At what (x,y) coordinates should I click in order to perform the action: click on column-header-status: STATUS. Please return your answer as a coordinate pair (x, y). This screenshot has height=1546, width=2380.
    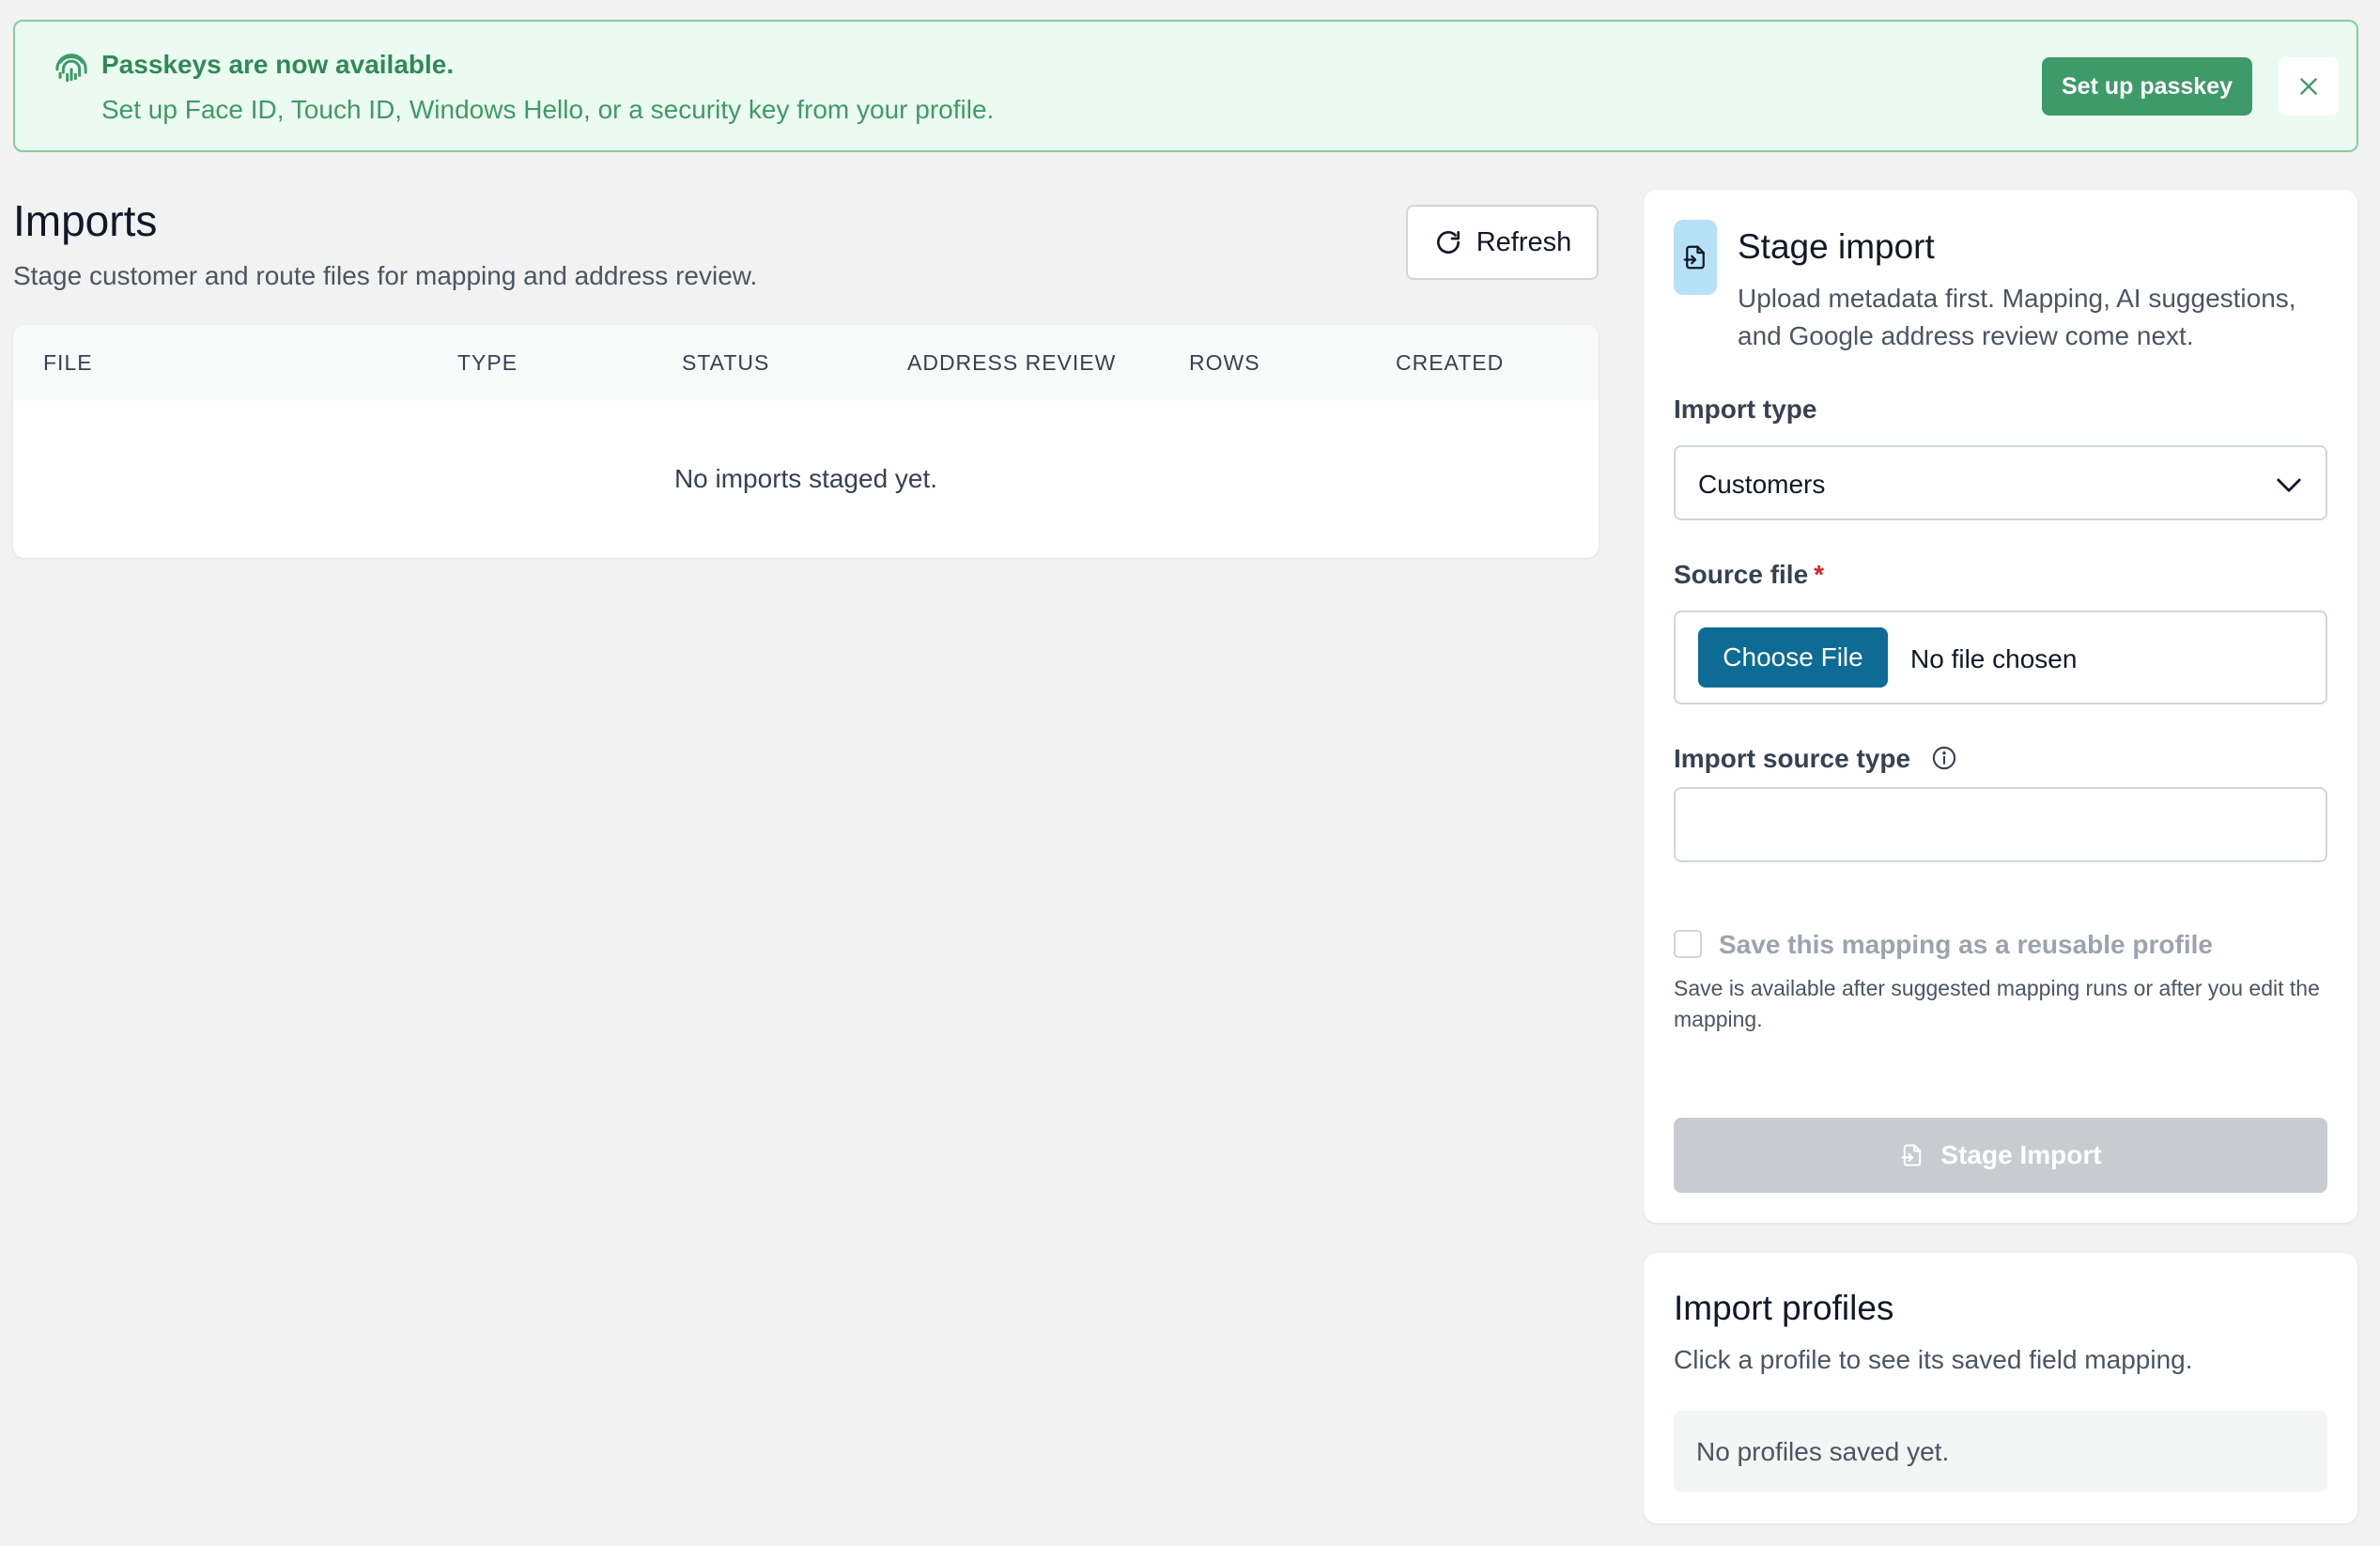
    Looking at the image, I should click on (726, 363).